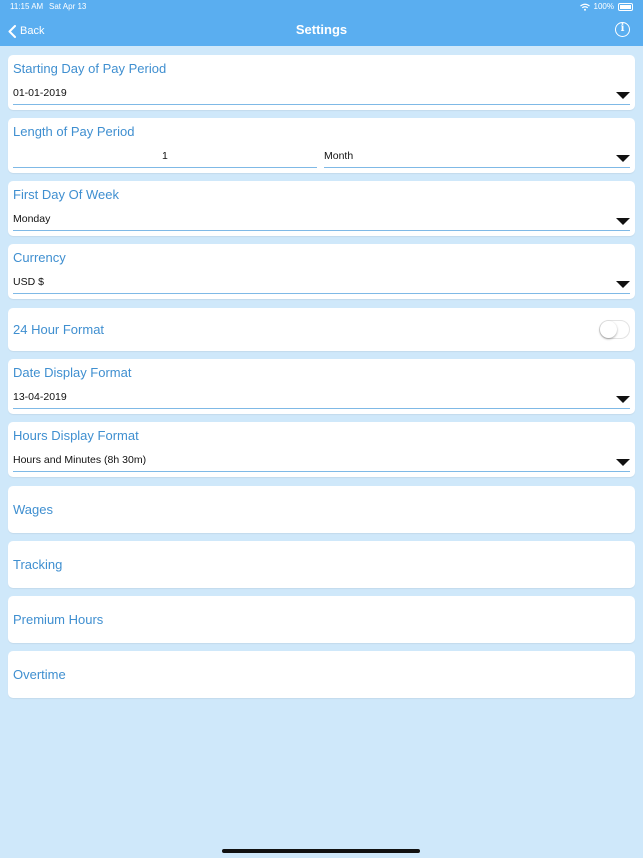 This screenshot has width=643, height=858. I want to click on premium-hours-row: Premium Hours, so click(321, 619).